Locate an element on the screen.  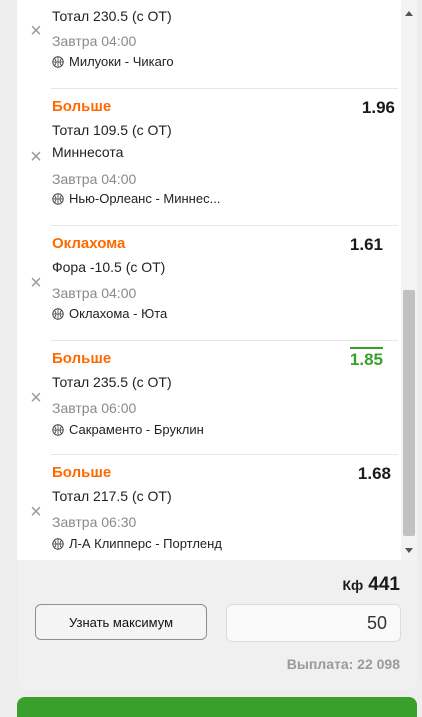
scrollbar is located at coordinates (409, 280).